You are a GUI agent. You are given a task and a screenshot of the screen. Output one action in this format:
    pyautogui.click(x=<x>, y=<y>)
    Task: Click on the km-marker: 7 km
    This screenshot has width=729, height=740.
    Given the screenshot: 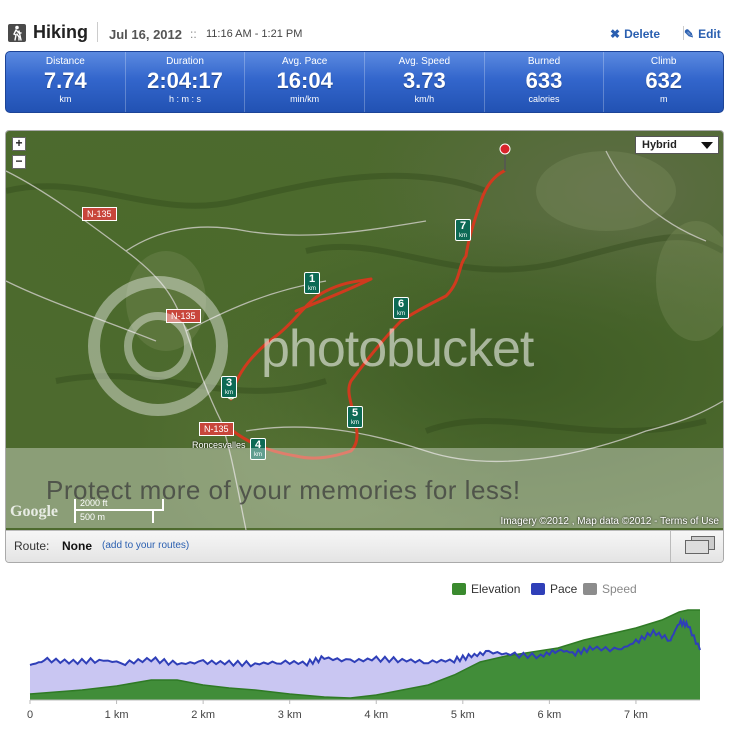 What is the action you would take?
    pyautogui.click(x=463, y=230)
    